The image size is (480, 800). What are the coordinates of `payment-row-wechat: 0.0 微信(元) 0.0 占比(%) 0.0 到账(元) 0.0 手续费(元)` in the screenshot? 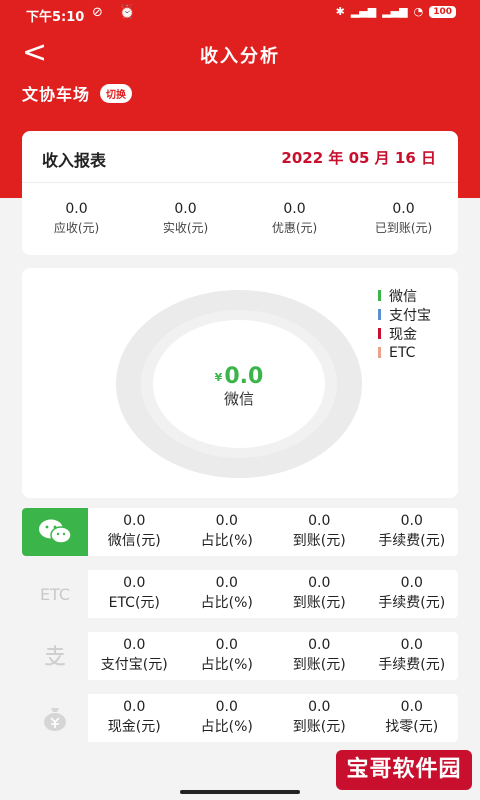 It's located at (240, 532).